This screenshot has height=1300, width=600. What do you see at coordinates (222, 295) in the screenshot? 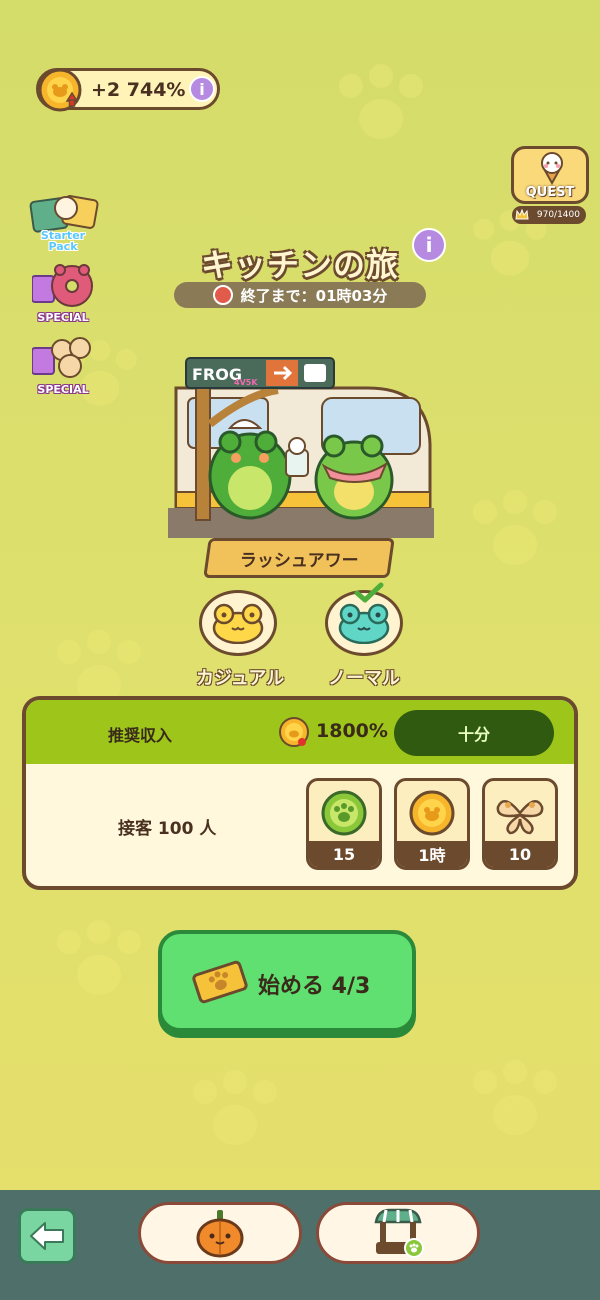
I see `alarm-clock-icon` at bounding box center [222, 295].